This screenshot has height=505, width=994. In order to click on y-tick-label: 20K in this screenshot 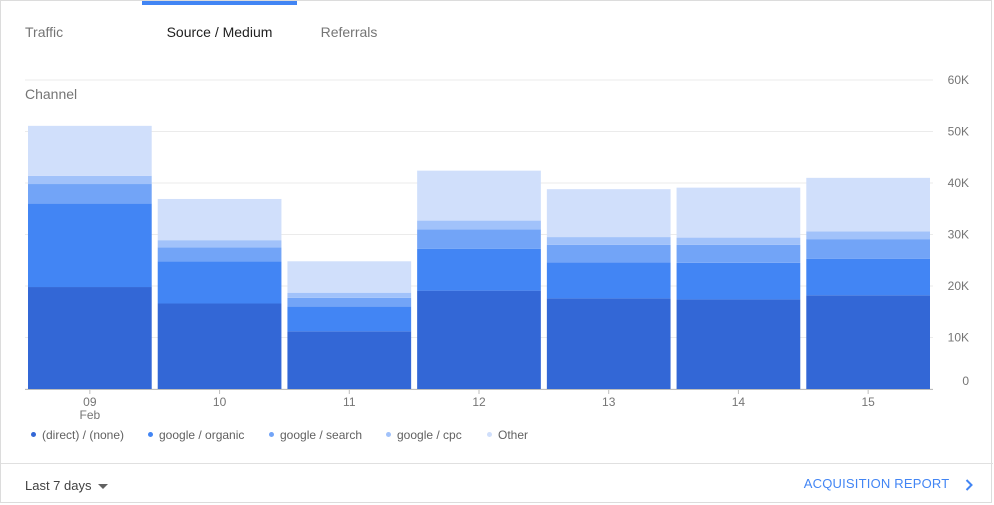, I will do `click(958, 286)`.